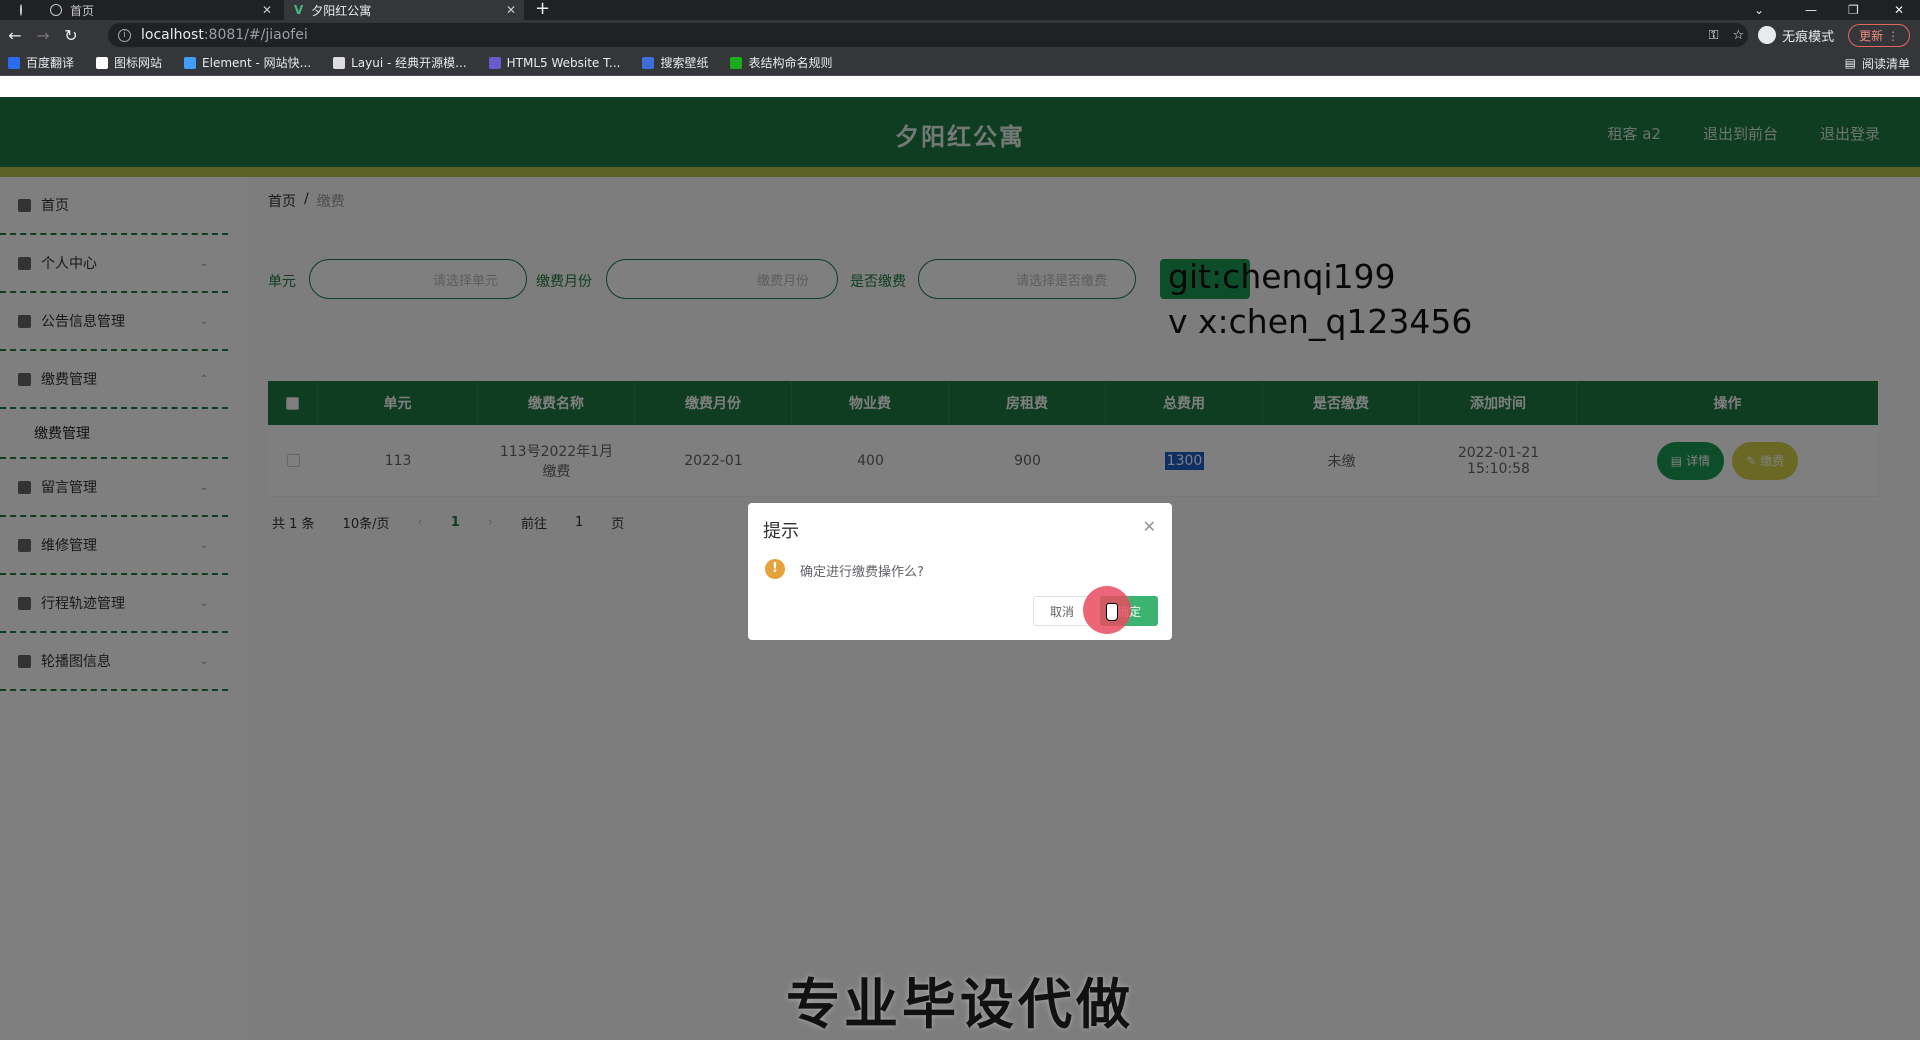 The image size is (1920, 1040). Describe the element at coordinates (299, 10) in the screenshot. I see `vue-icon: V` at that location.